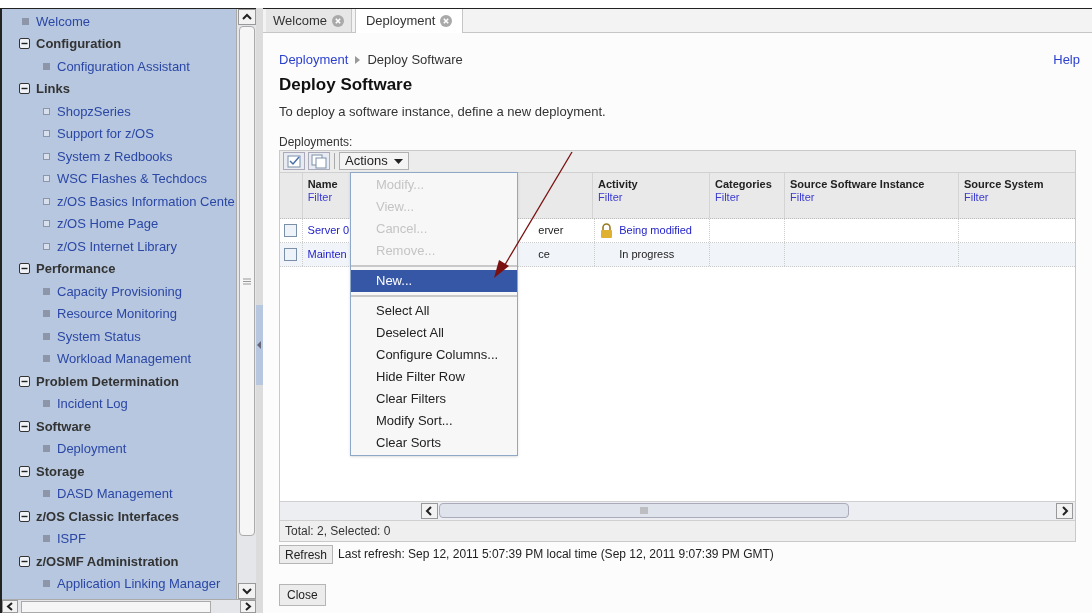 Image resolution: width=1092 pixels, height=613 pixels. What do you see at coordinates (434, 398) in the screenshot?
I see `menu-item: Clear Filters` at bounding box center [434, 398].